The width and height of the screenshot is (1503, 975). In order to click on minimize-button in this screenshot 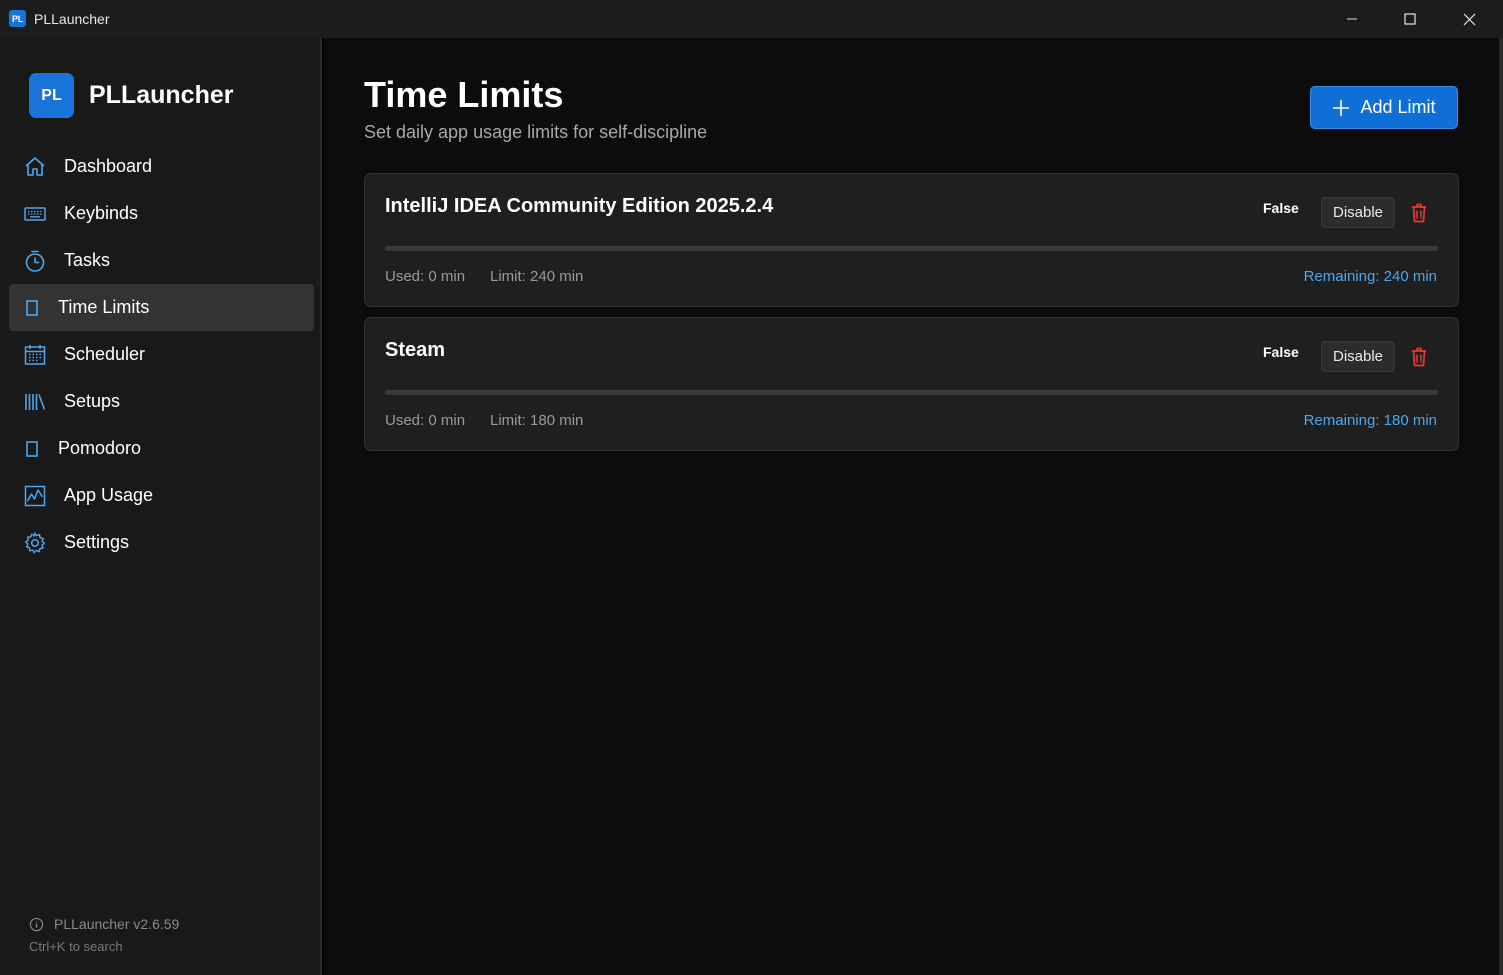, I will do `click(1352, 19)`.